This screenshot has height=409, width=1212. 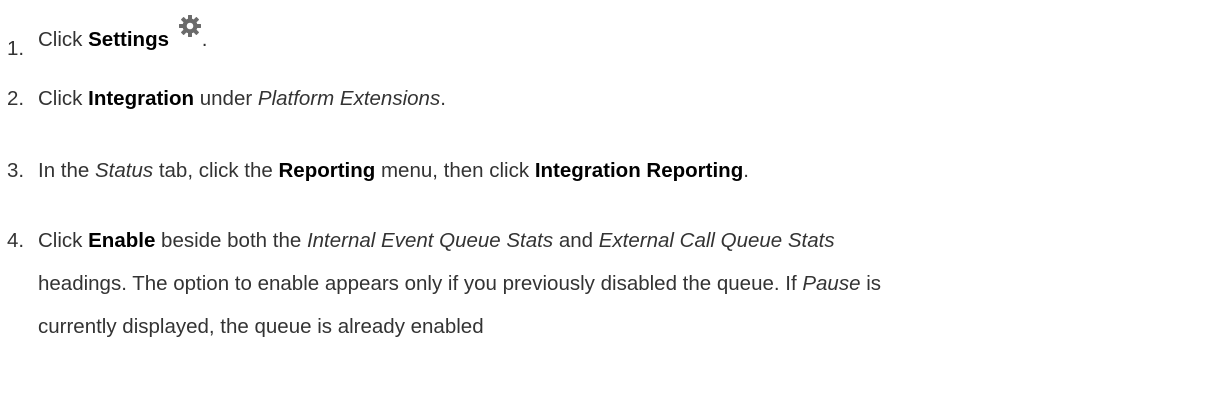 I want to click on step-1: 1. Click Settings ., so click(x=602, y=37).